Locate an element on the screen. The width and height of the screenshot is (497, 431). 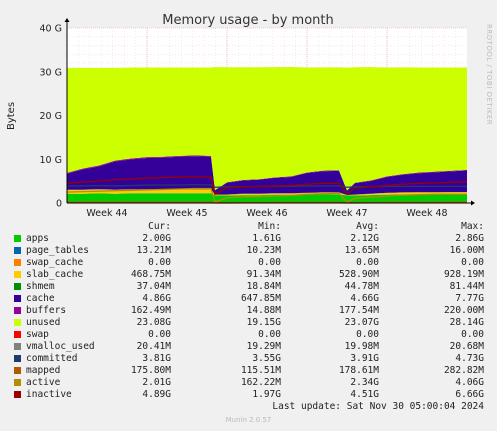
legend-cur: 0.00 is located at coordinates (159, 262).